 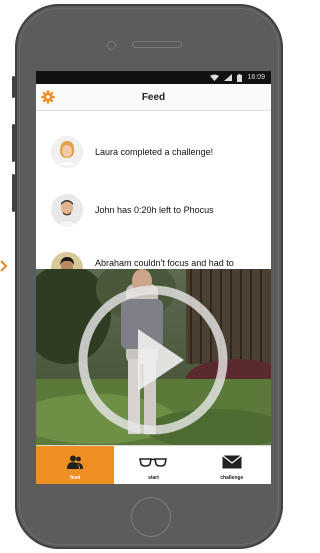 I want to click on tab-start: start, so click(x=153, y=465).